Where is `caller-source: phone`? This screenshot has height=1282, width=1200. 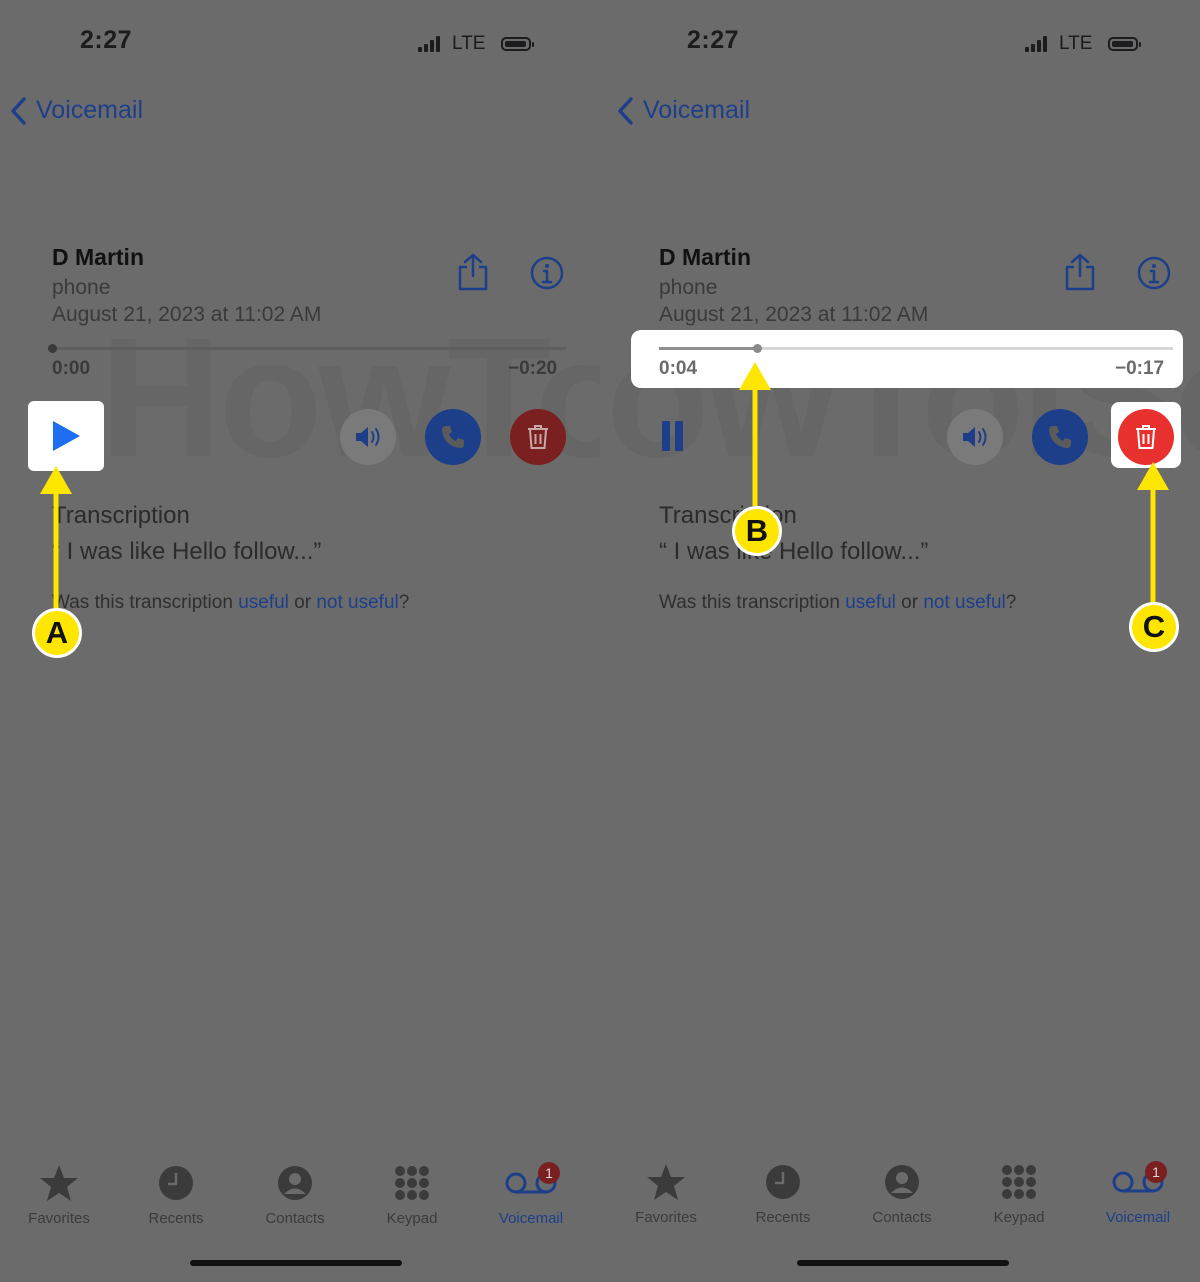 caller-source: phone is located at coordinates (688, 287).